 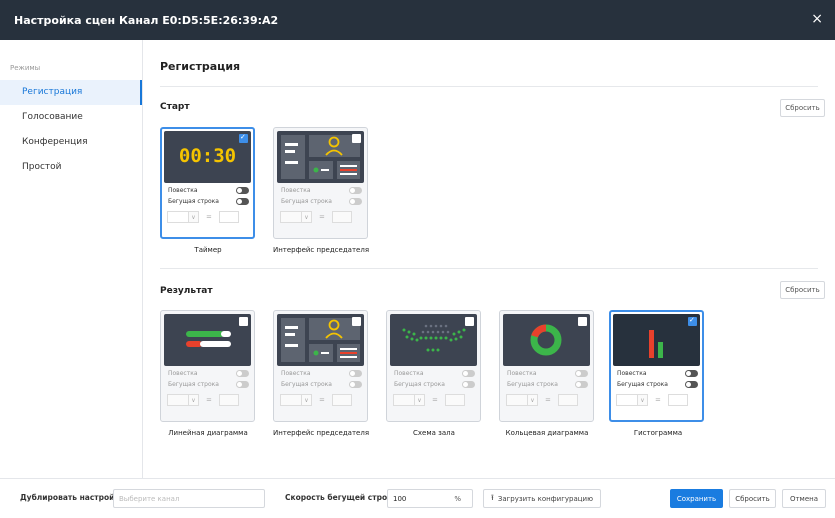 What do you see at coordinates (207, 183) in the screenshot?
I see `scene-card-timer: 00:30 Повестка Бегущая строка ∨ =` at bounding box center [207, 183].